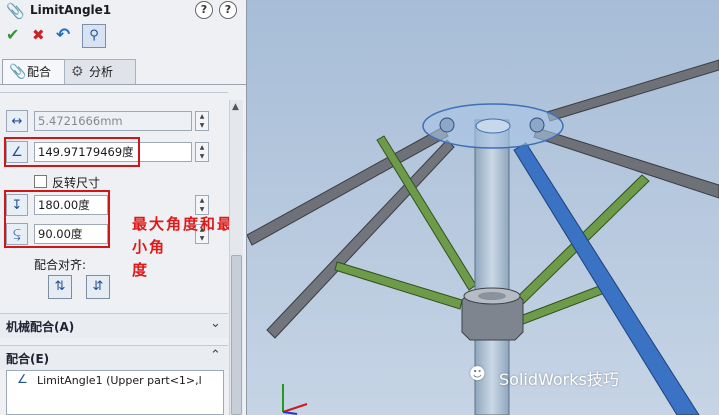 This screenshot has width=719, height=415. I want to click on feature-title: LimitAngle1, so click(71, 10).